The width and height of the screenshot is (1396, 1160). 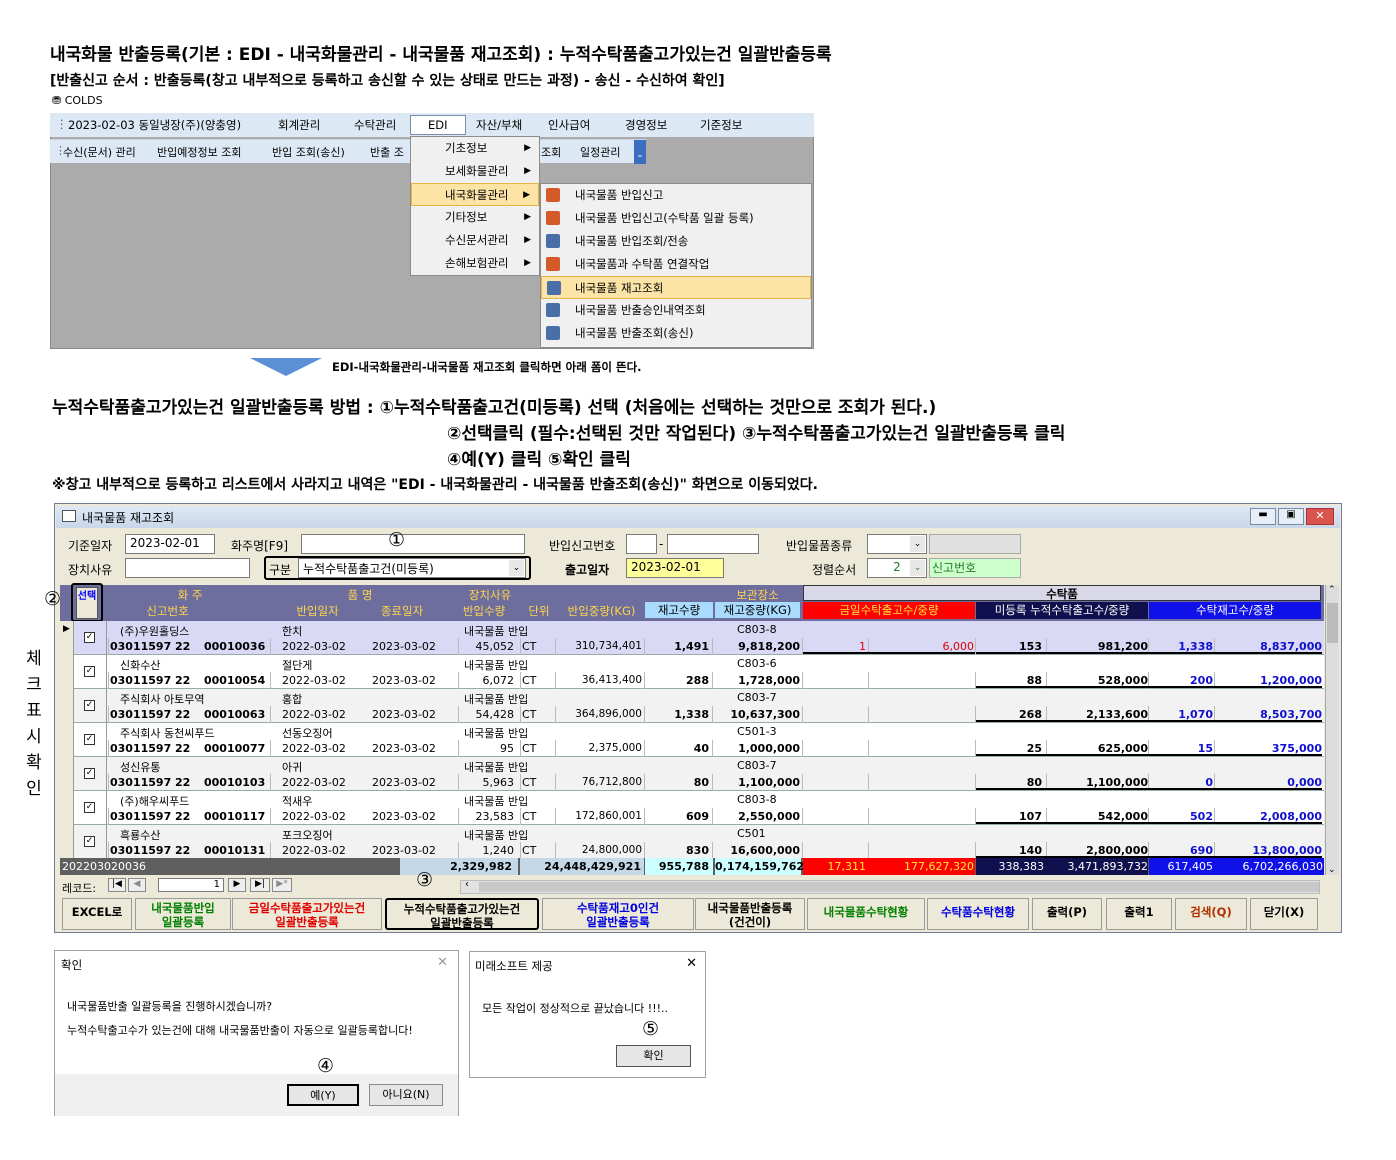 What do you see at coordinates (406, 1095) in the screenshot?
I see `no-button: 아니요(N)` at bounding box center [406, 1095].